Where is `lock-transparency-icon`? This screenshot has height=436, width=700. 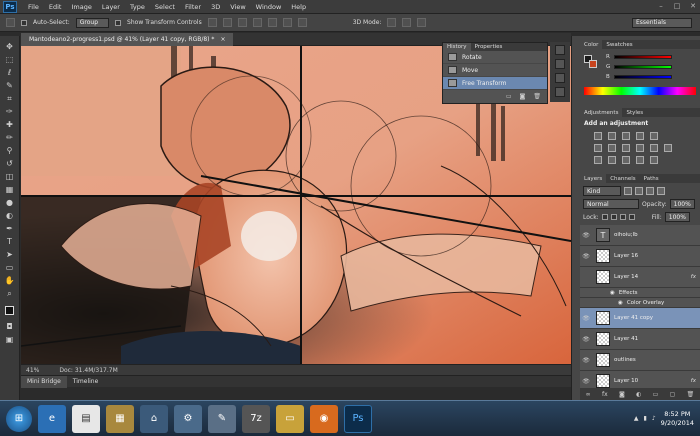
lock-transparency-icon is located at coordinates (604, 217).